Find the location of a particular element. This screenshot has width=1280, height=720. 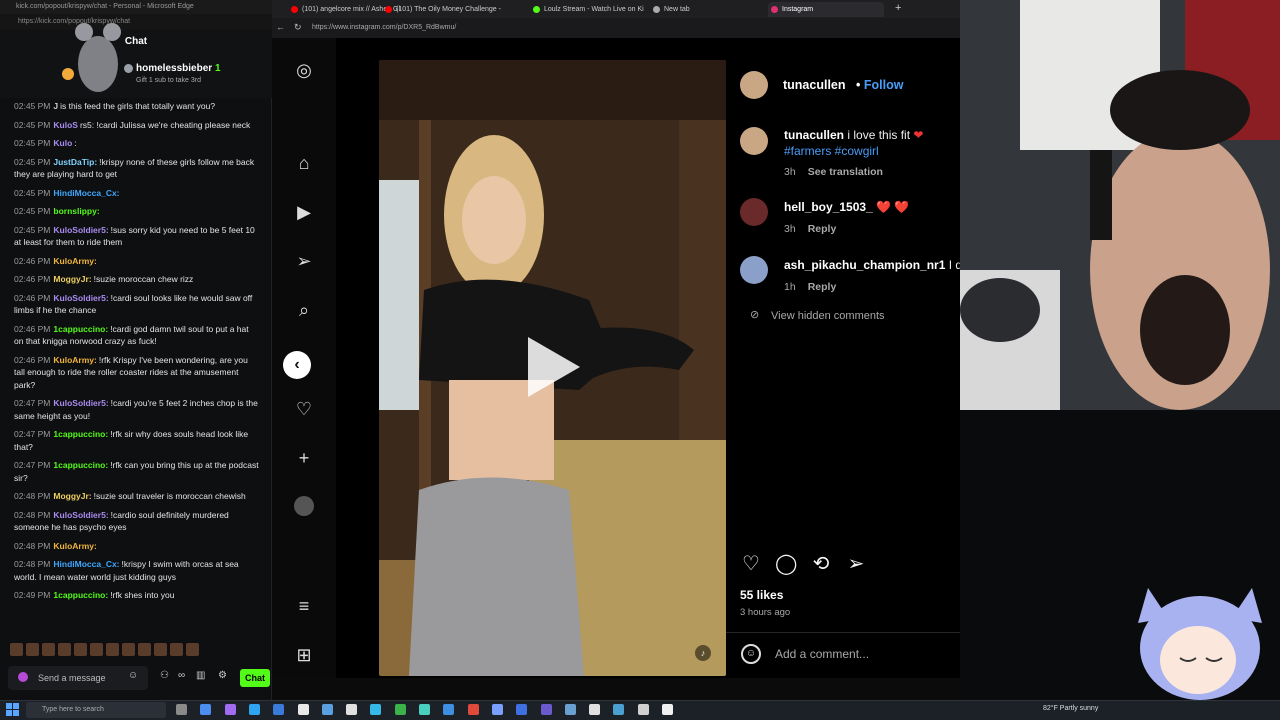

chat-message: 02:45 PM HindiMocca_Cx: is located at coordinates (137, 193).